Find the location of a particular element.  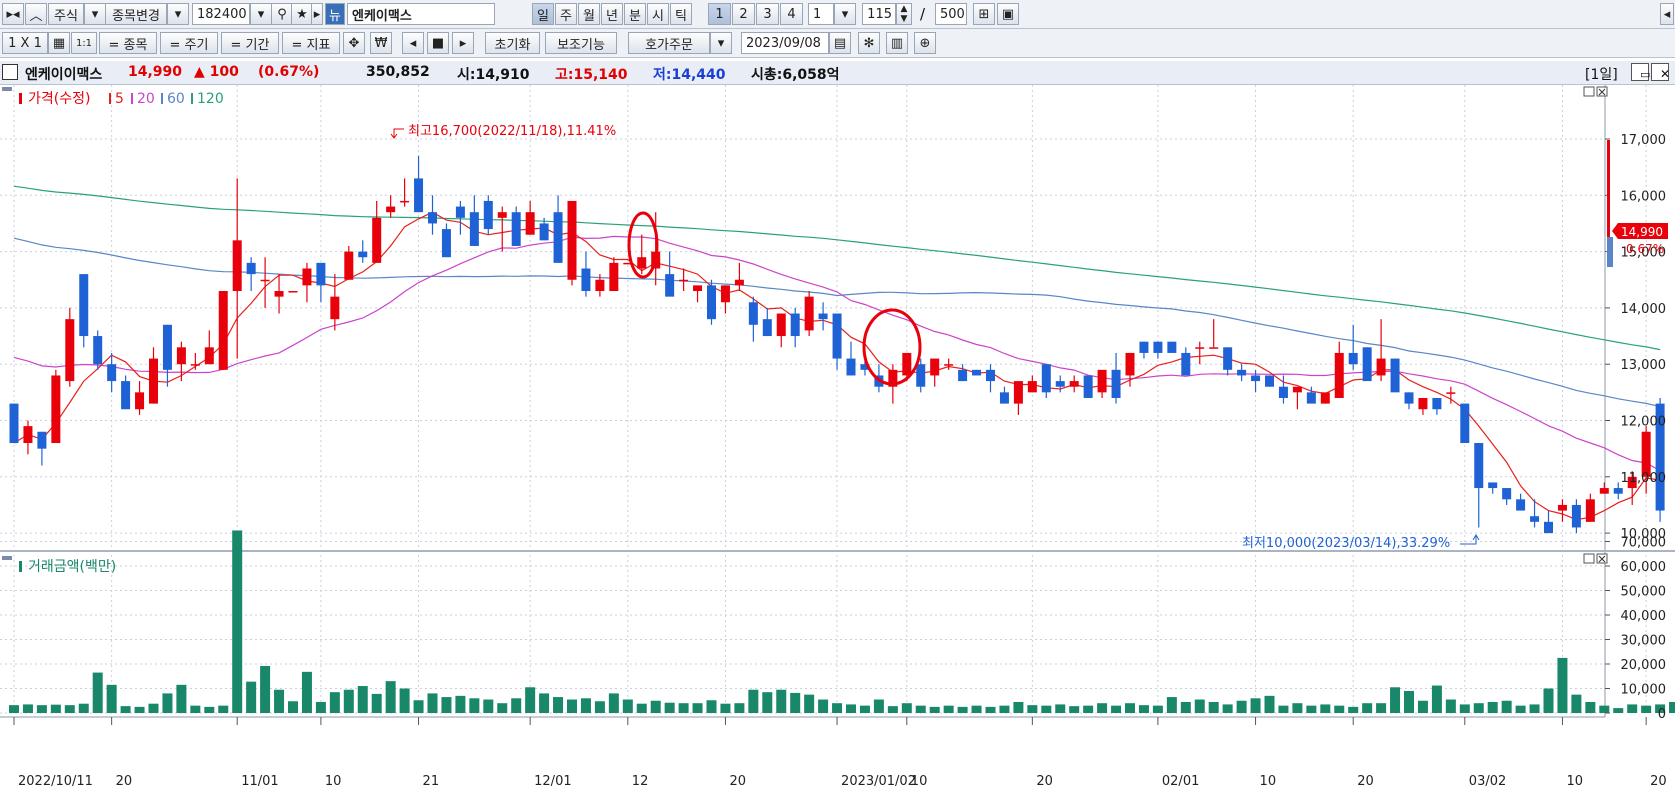

legend-ma60: 60 is located at coordinates (176, 99).